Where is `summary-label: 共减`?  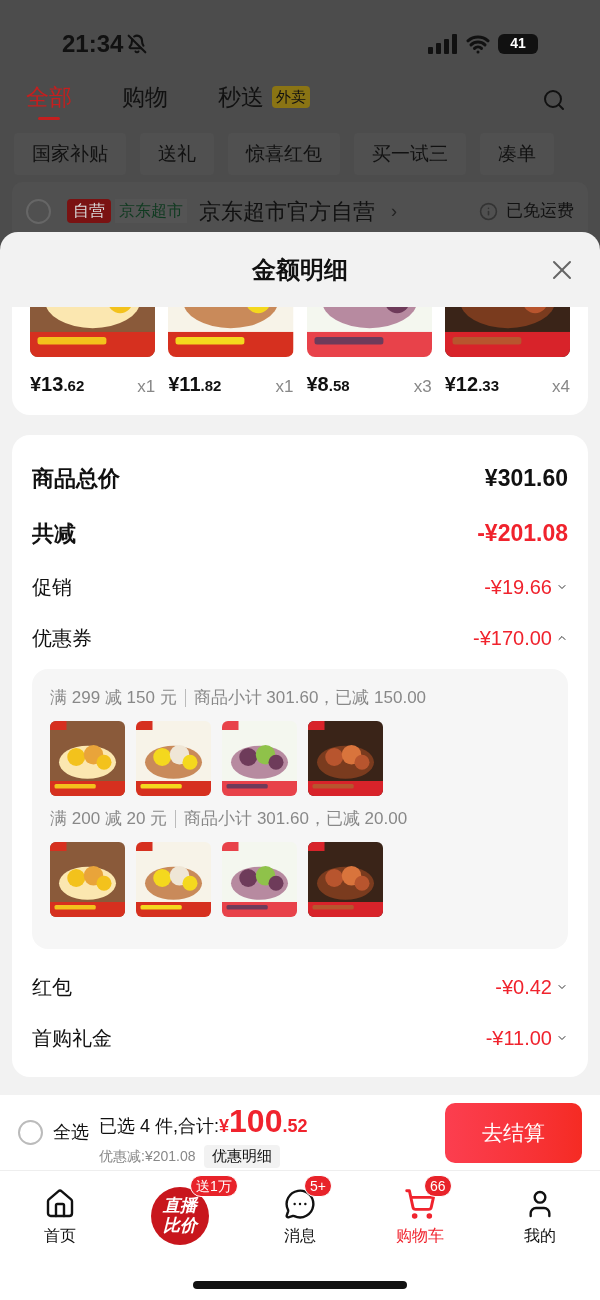
summary-label: 共减 is located at coordinates (54, 534).